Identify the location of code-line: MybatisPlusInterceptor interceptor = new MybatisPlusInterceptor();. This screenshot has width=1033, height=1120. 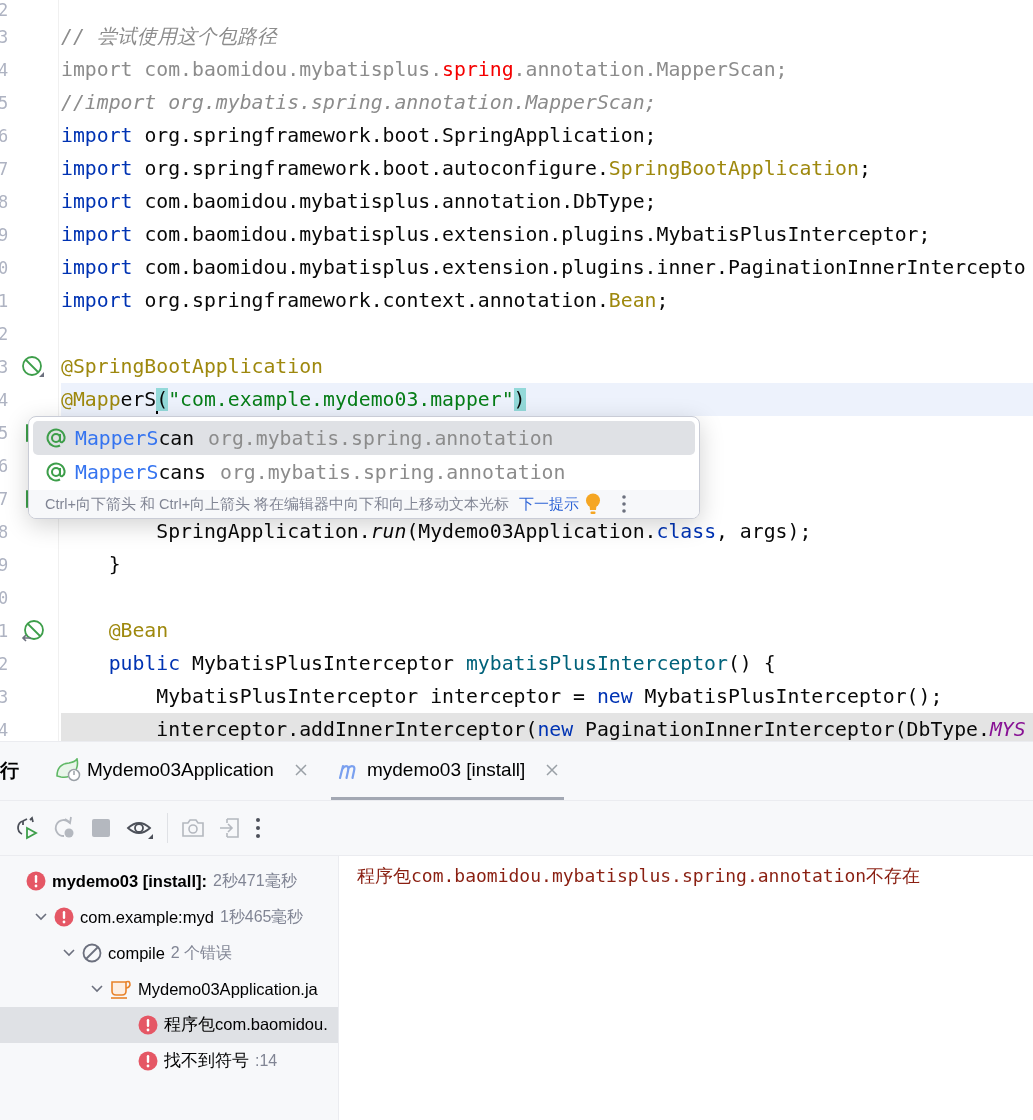
(549, 697).